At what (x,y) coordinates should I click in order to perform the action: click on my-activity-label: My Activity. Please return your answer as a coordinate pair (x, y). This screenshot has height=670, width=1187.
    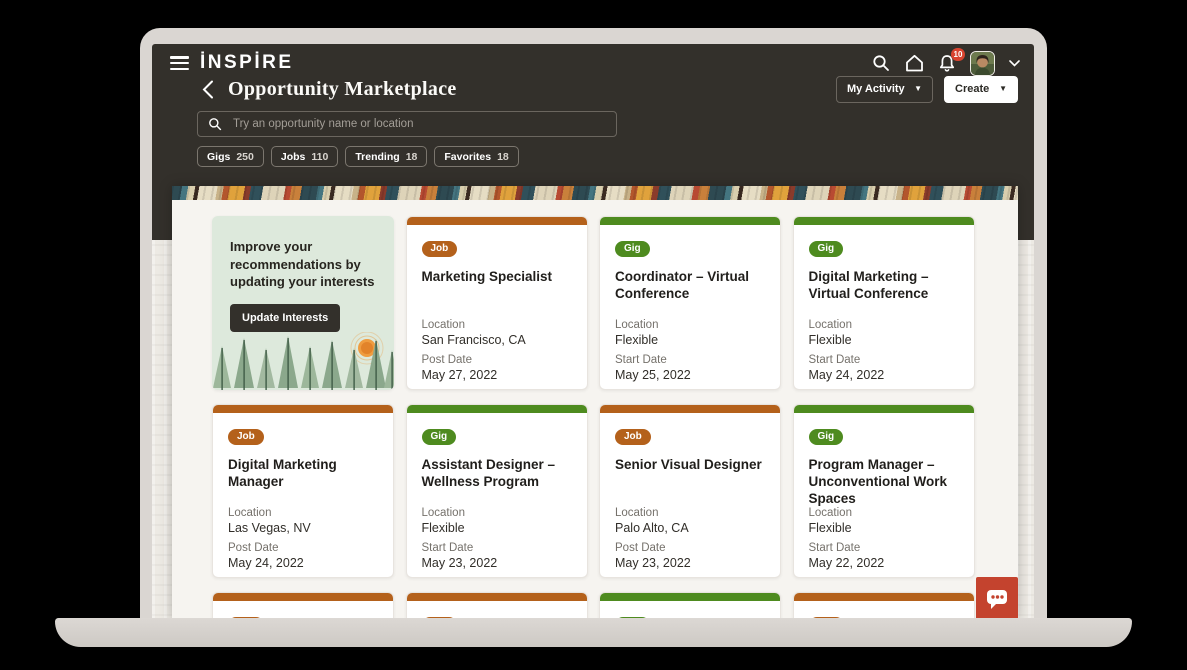
    Looking at the image, I should click on (876, 89).